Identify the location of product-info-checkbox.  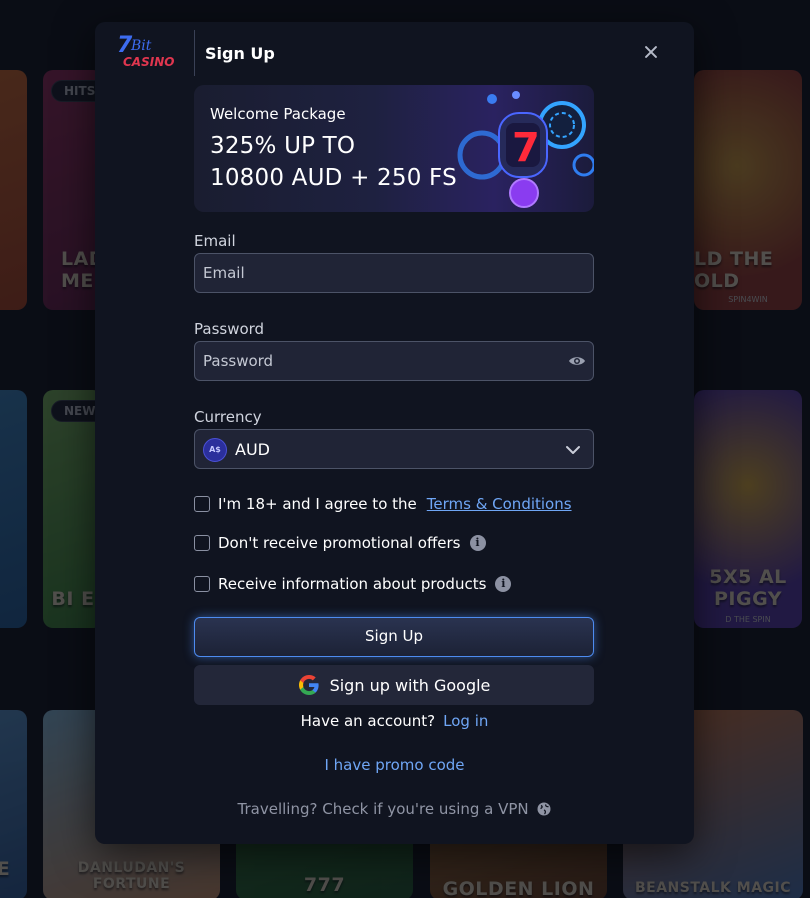
(202, 584).